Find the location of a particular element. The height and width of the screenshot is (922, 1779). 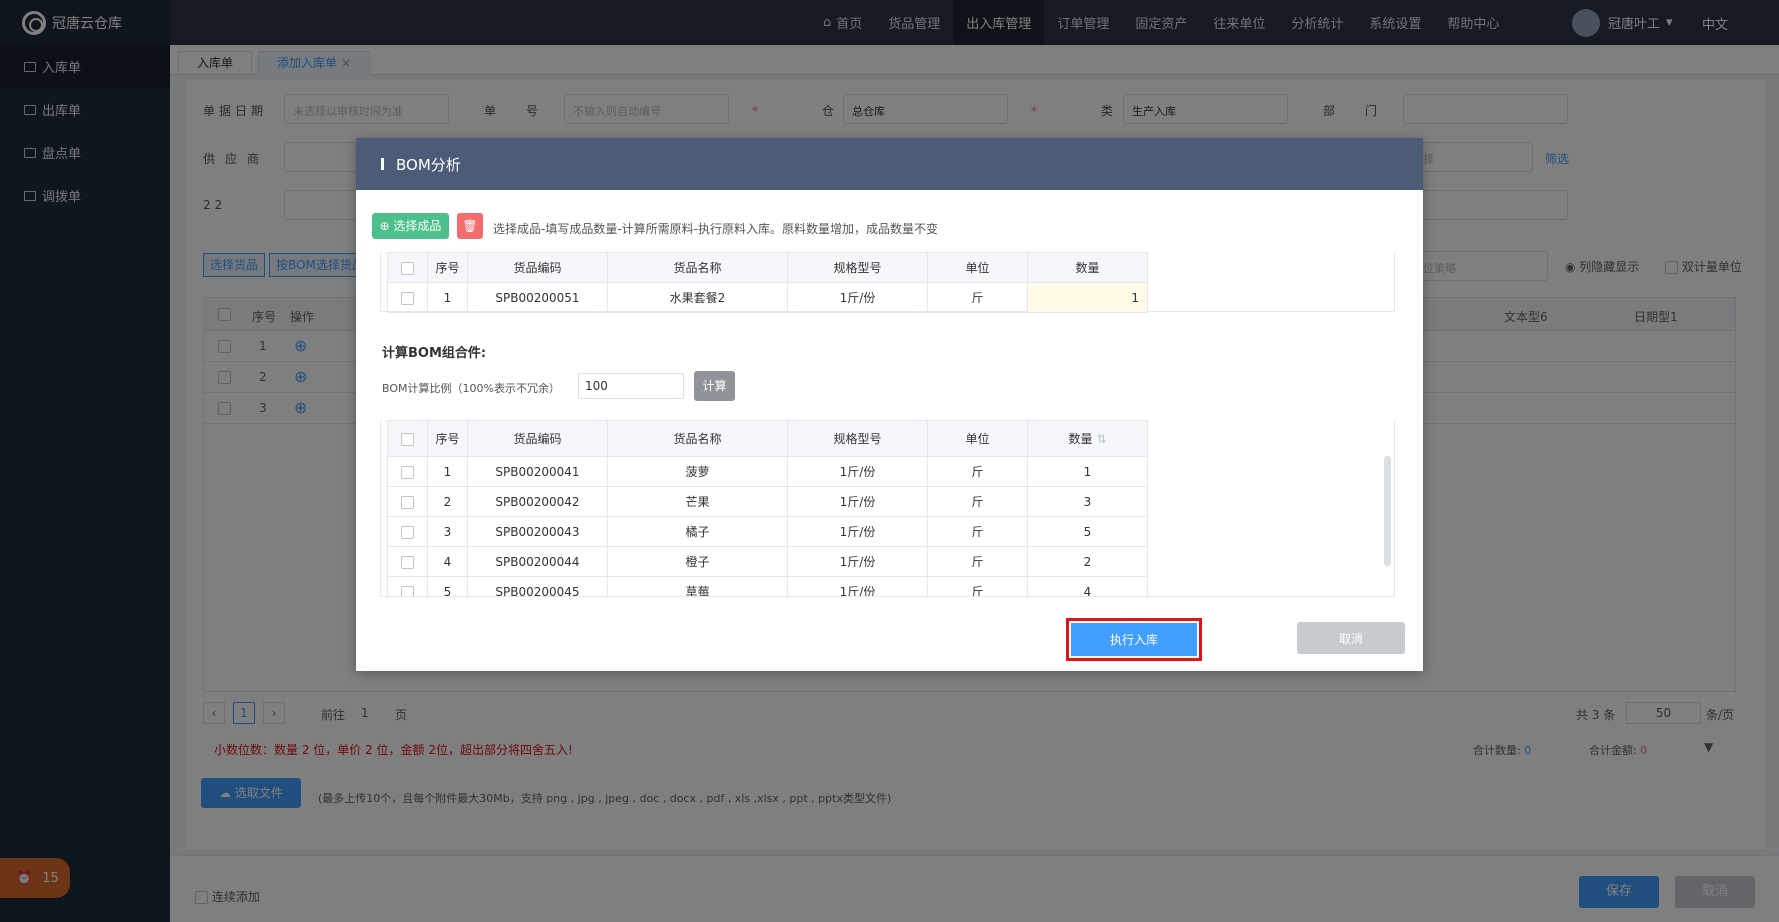

table-row: 2 SPB00200042 芒果 1斤/份斤 3 is located at coordinates (767, 501).